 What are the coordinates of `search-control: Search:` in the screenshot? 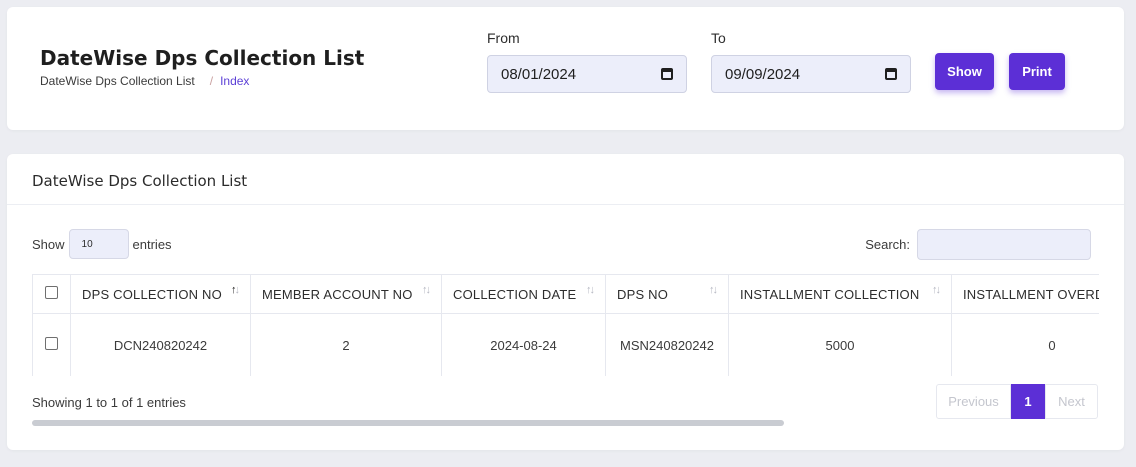 It's located at (978, 244).